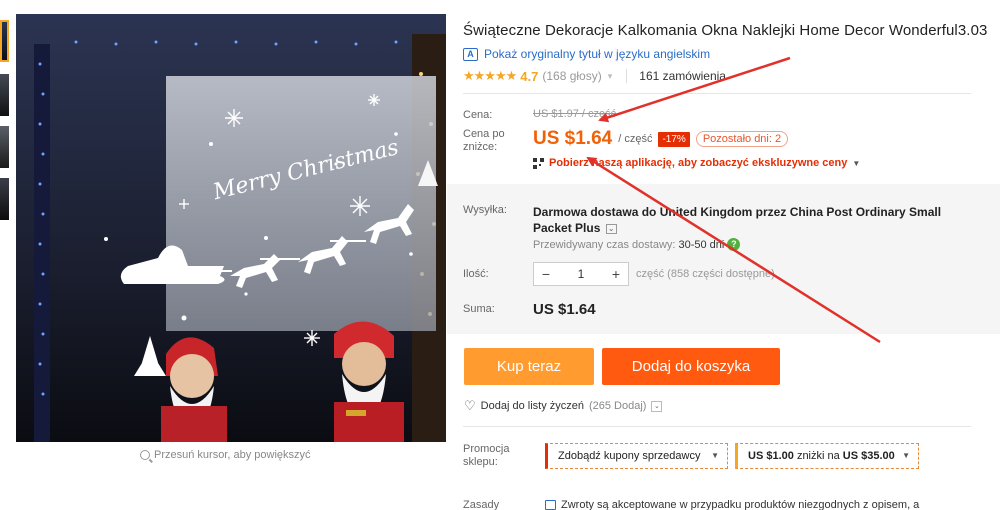  I want to click on zoom-hint-text: Przesuń kursor, aby powiększyć, so click(232, 455).